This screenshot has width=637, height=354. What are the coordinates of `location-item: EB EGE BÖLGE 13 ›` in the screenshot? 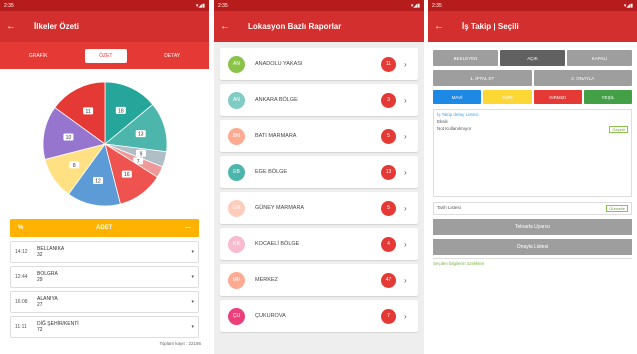 It's located at (319, 172).